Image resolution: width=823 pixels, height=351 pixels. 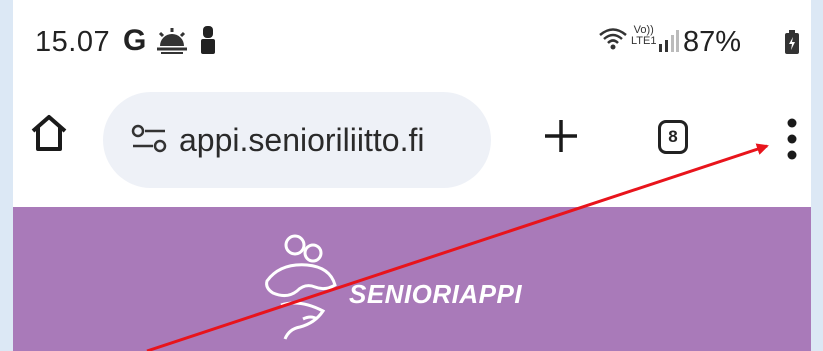 I want to click on url-bar: appi.senioriliitto.fi, so click(x=297, y=140).